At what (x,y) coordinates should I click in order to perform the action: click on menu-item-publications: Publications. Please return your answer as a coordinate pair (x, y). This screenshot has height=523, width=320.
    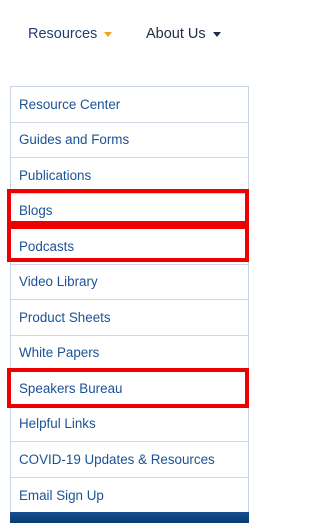
    Looking at the image, I should click on (129, 176).